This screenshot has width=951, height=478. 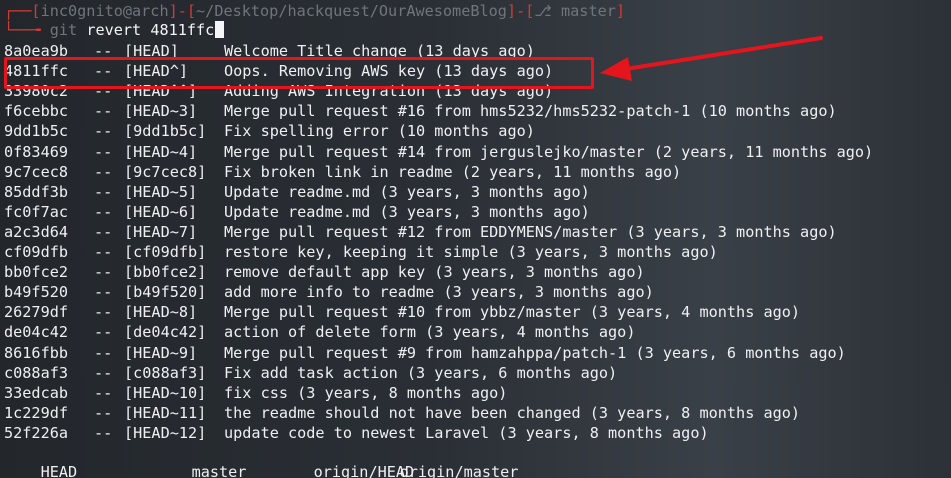 I want to click on commit-ref: [HEAD~8], so click(x=161, y=312).